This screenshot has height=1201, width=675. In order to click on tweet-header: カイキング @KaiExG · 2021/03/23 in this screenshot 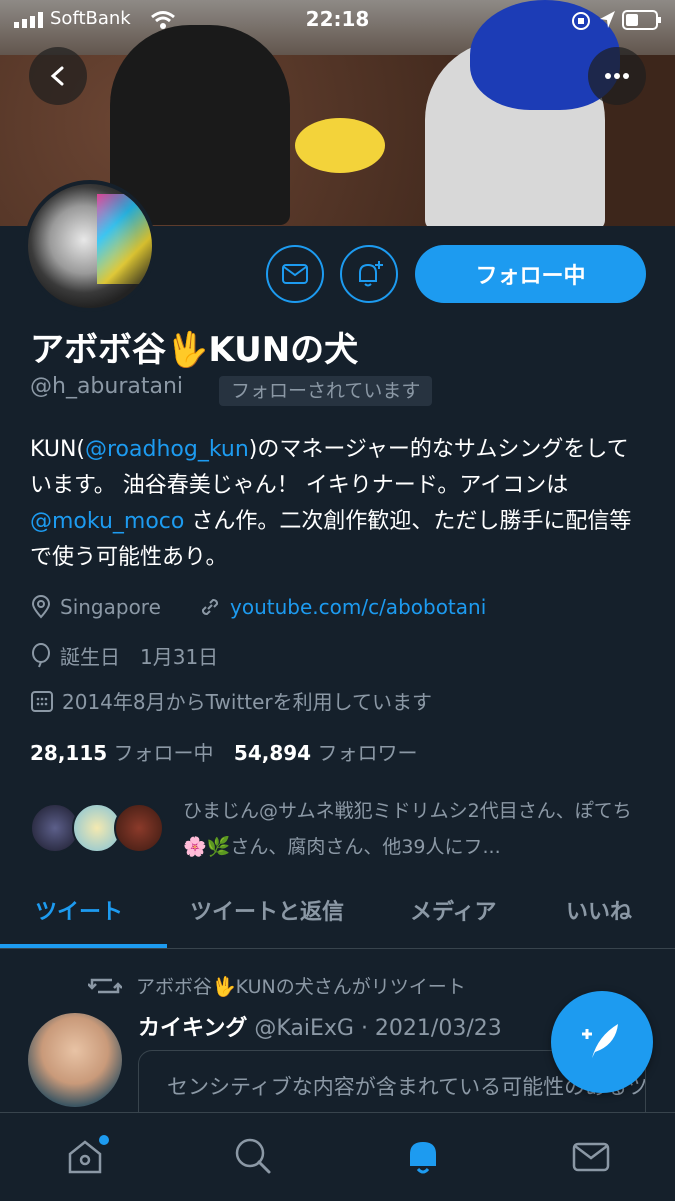, I will do `click(320, 1026)`.